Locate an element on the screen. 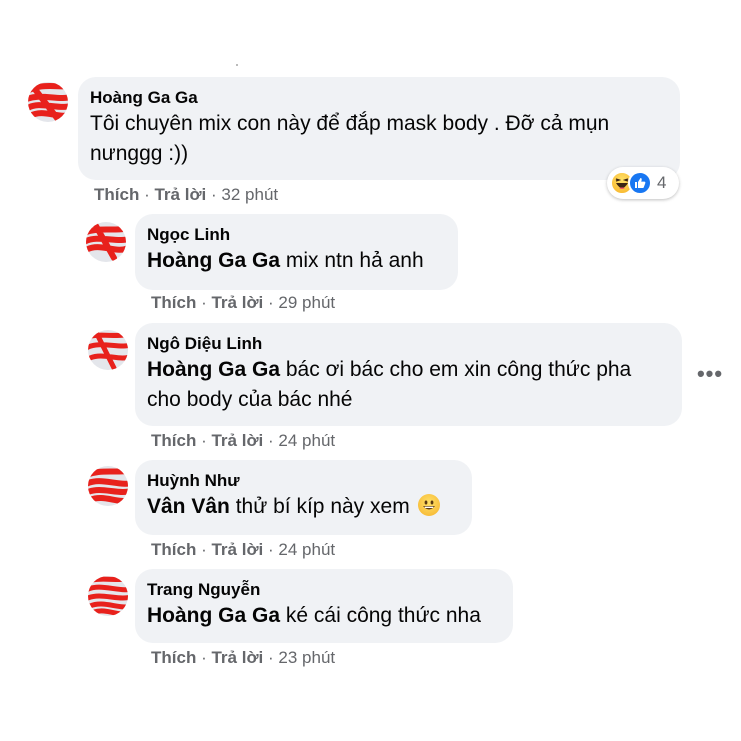 Image resolution: width=741 pixels, height=741 pixels. like-icon is located at coordinates (640, 183).